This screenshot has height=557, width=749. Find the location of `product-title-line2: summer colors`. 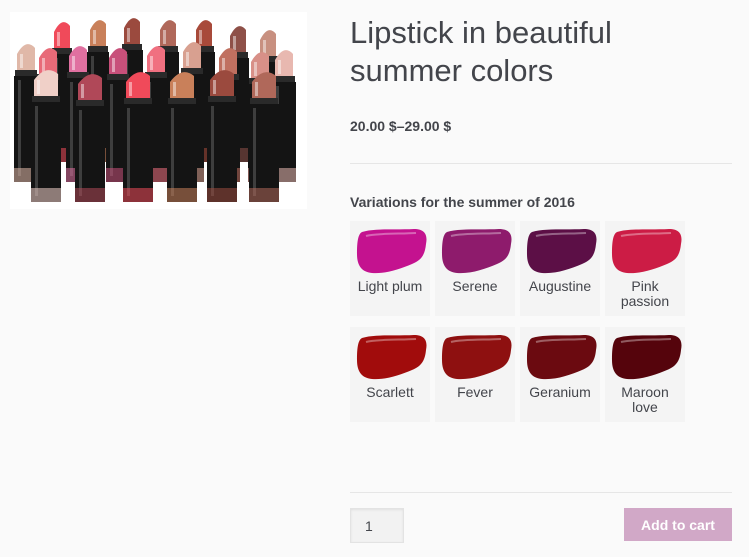

product-title-line2: summer colors is located at coordinates (452, 70).